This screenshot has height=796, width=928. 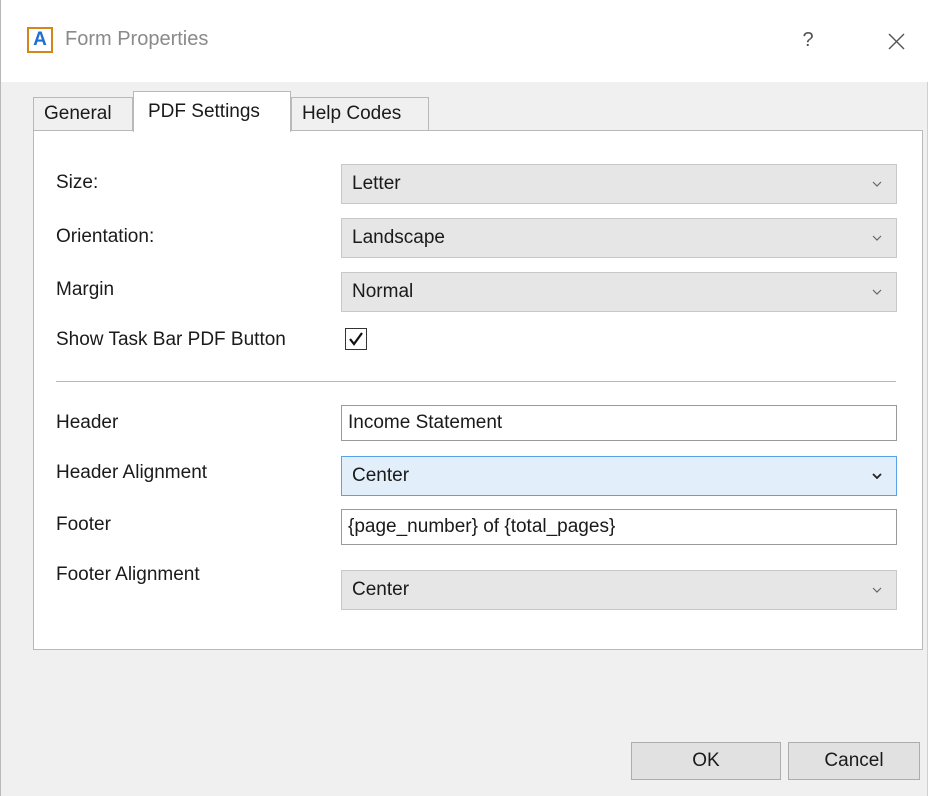 I want to click on footer-alignment-label: Footer Alignment, so click(x=128, y=574).